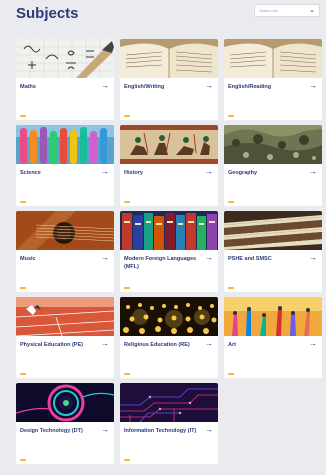  Describe the element at coordinates (169, 165) in the screenshot. I see `subject-card-history: History →` at that location.